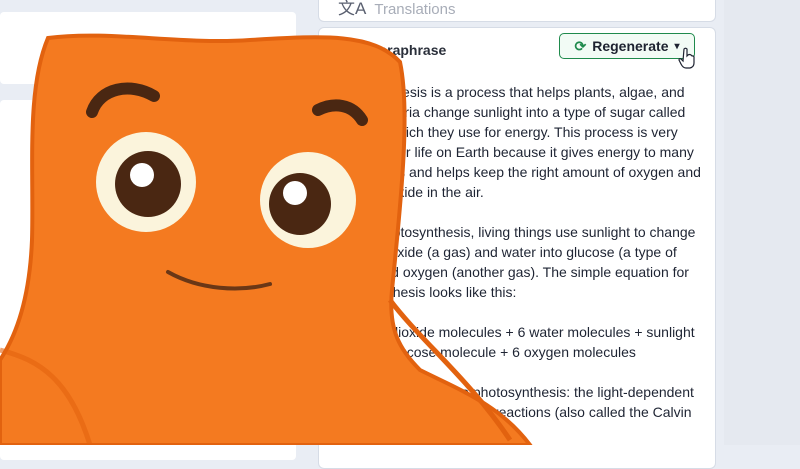 The image size is (800, 469). What do you see at coordinates (308, 200) in the screenshot?
I see `right-eye` at bounding box center [308, 200].